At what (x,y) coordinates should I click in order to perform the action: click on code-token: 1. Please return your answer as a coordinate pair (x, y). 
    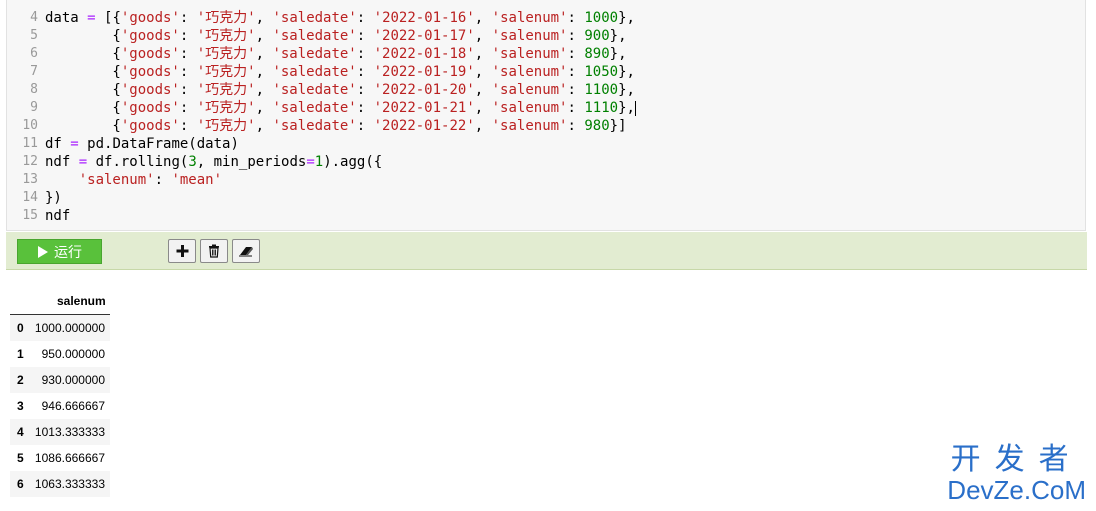
    Looking at the image, I should click on (319, 162).